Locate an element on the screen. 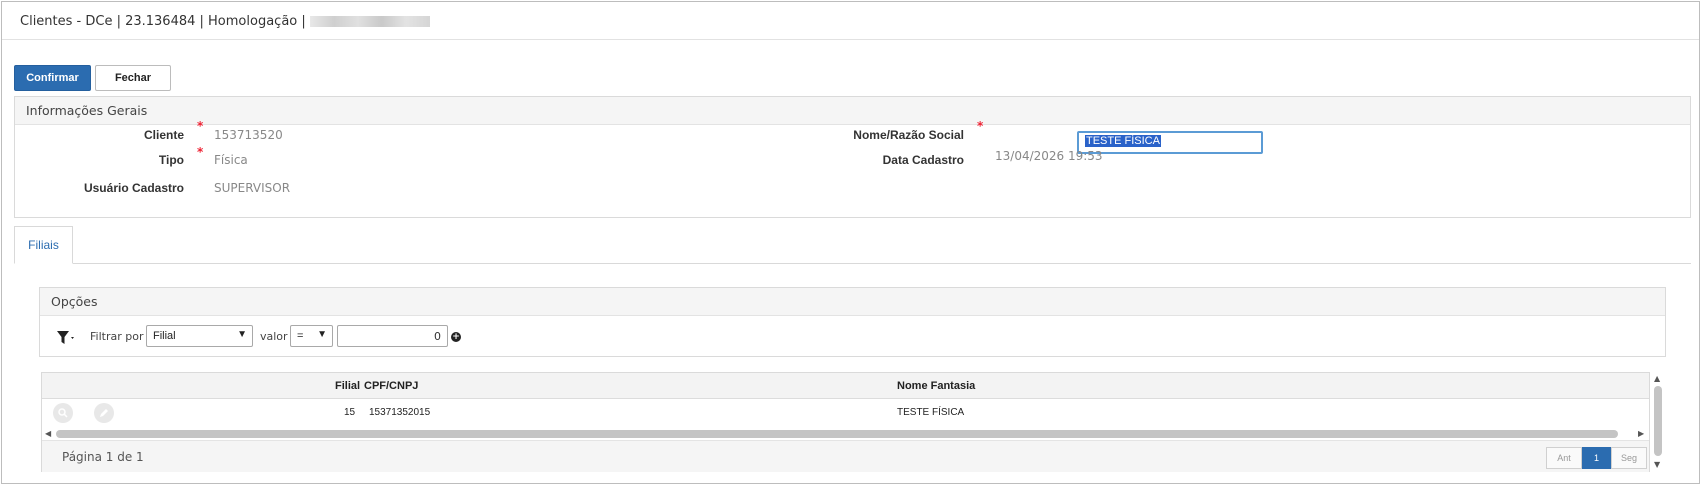 The width and height of the screenshot is (1701, 485). options-title: Opções is located at coordinates (852, 302).